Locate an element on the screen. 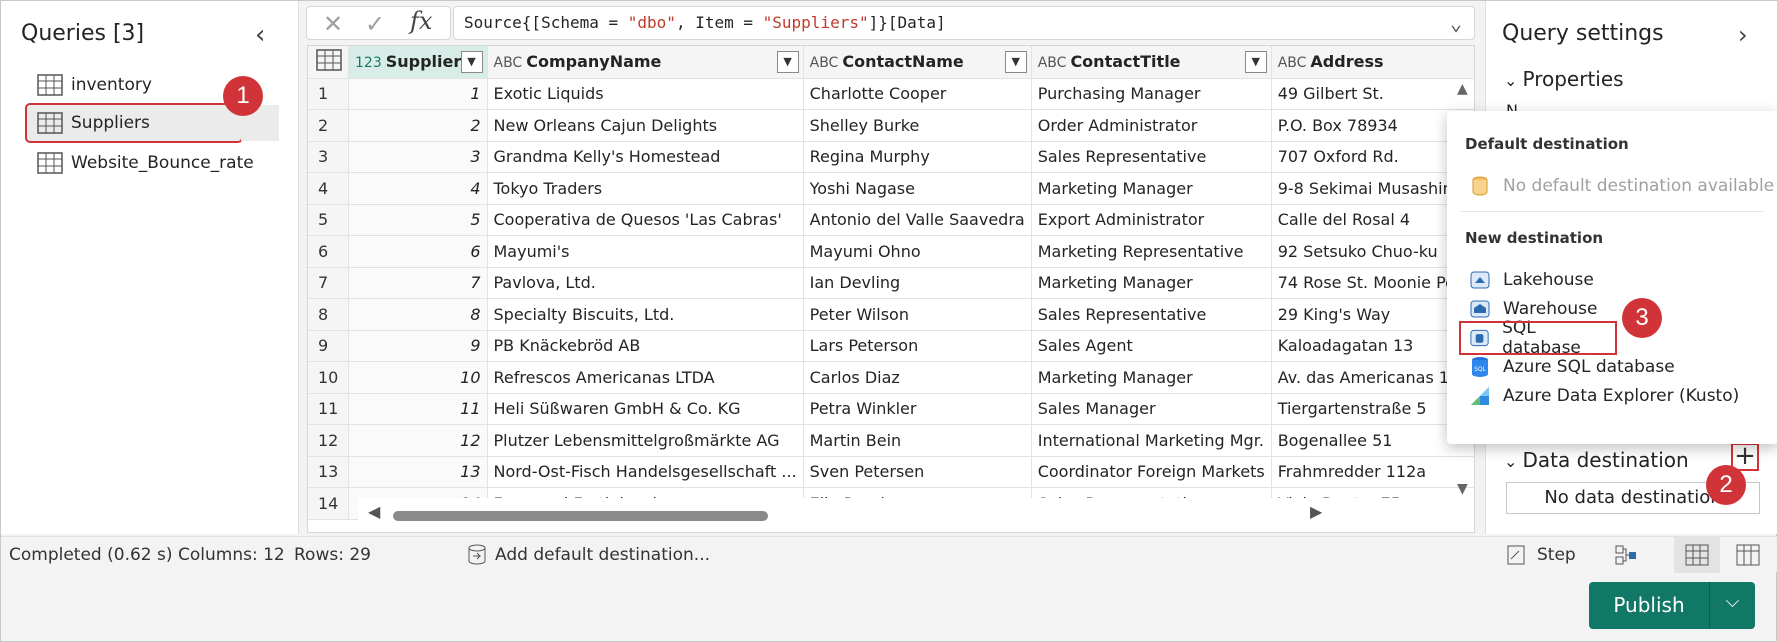  row-number: 3 is located at coordinates (328, 157).